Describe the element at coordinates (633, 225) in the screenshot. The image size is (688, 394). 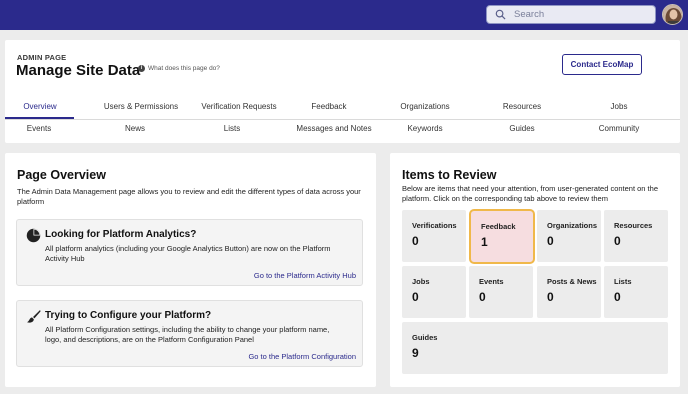
I see `review-tile-label: Resources` at that location.